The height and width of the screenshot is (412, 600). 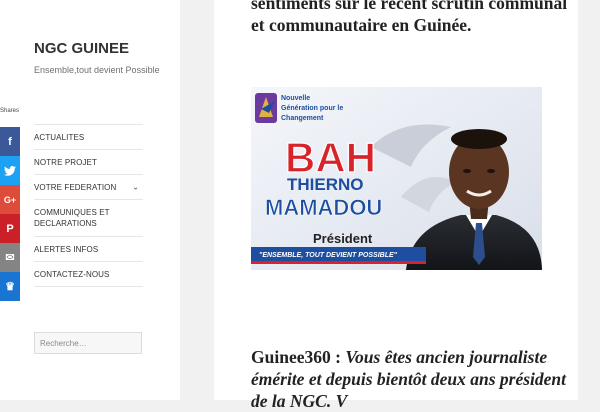 What do you see at coordinates (323, 207) in the screenshot?
I see `candidate-name-mamadou: MAMADOU` at bounding box center [323, 207].